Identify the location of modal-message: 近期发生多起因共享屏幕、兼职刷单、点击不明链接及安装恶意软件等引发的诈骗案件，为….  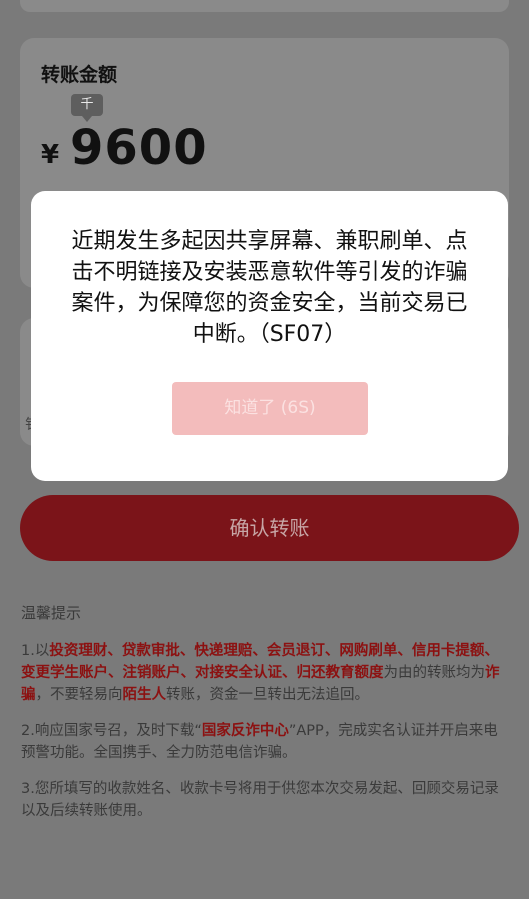
(269, 288).